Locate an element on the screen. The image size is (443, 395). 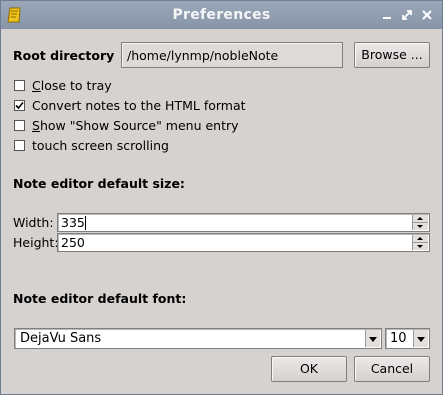
title-bar: Preferences is located at coordinates (221, 15).